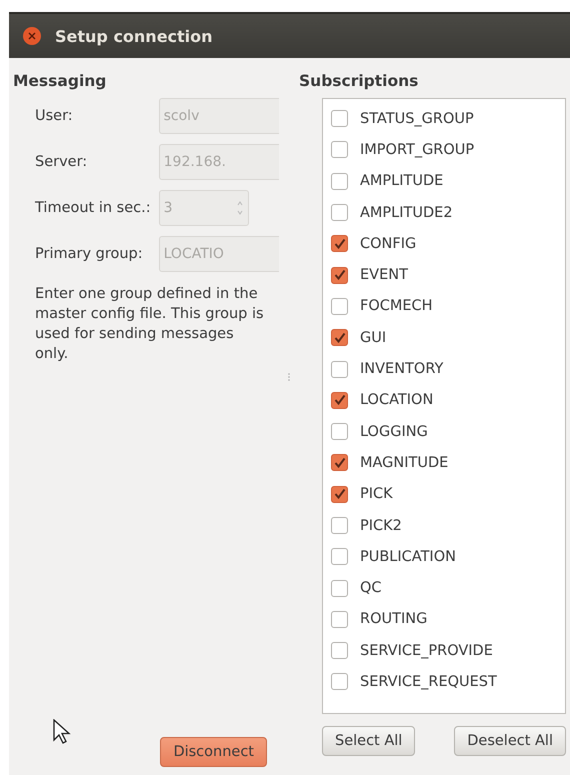  What do you see at coordinates (444, 682) in the screenshot?
I see `list-item: SERVICE_REQUEST` at bounding box center [444, 682].